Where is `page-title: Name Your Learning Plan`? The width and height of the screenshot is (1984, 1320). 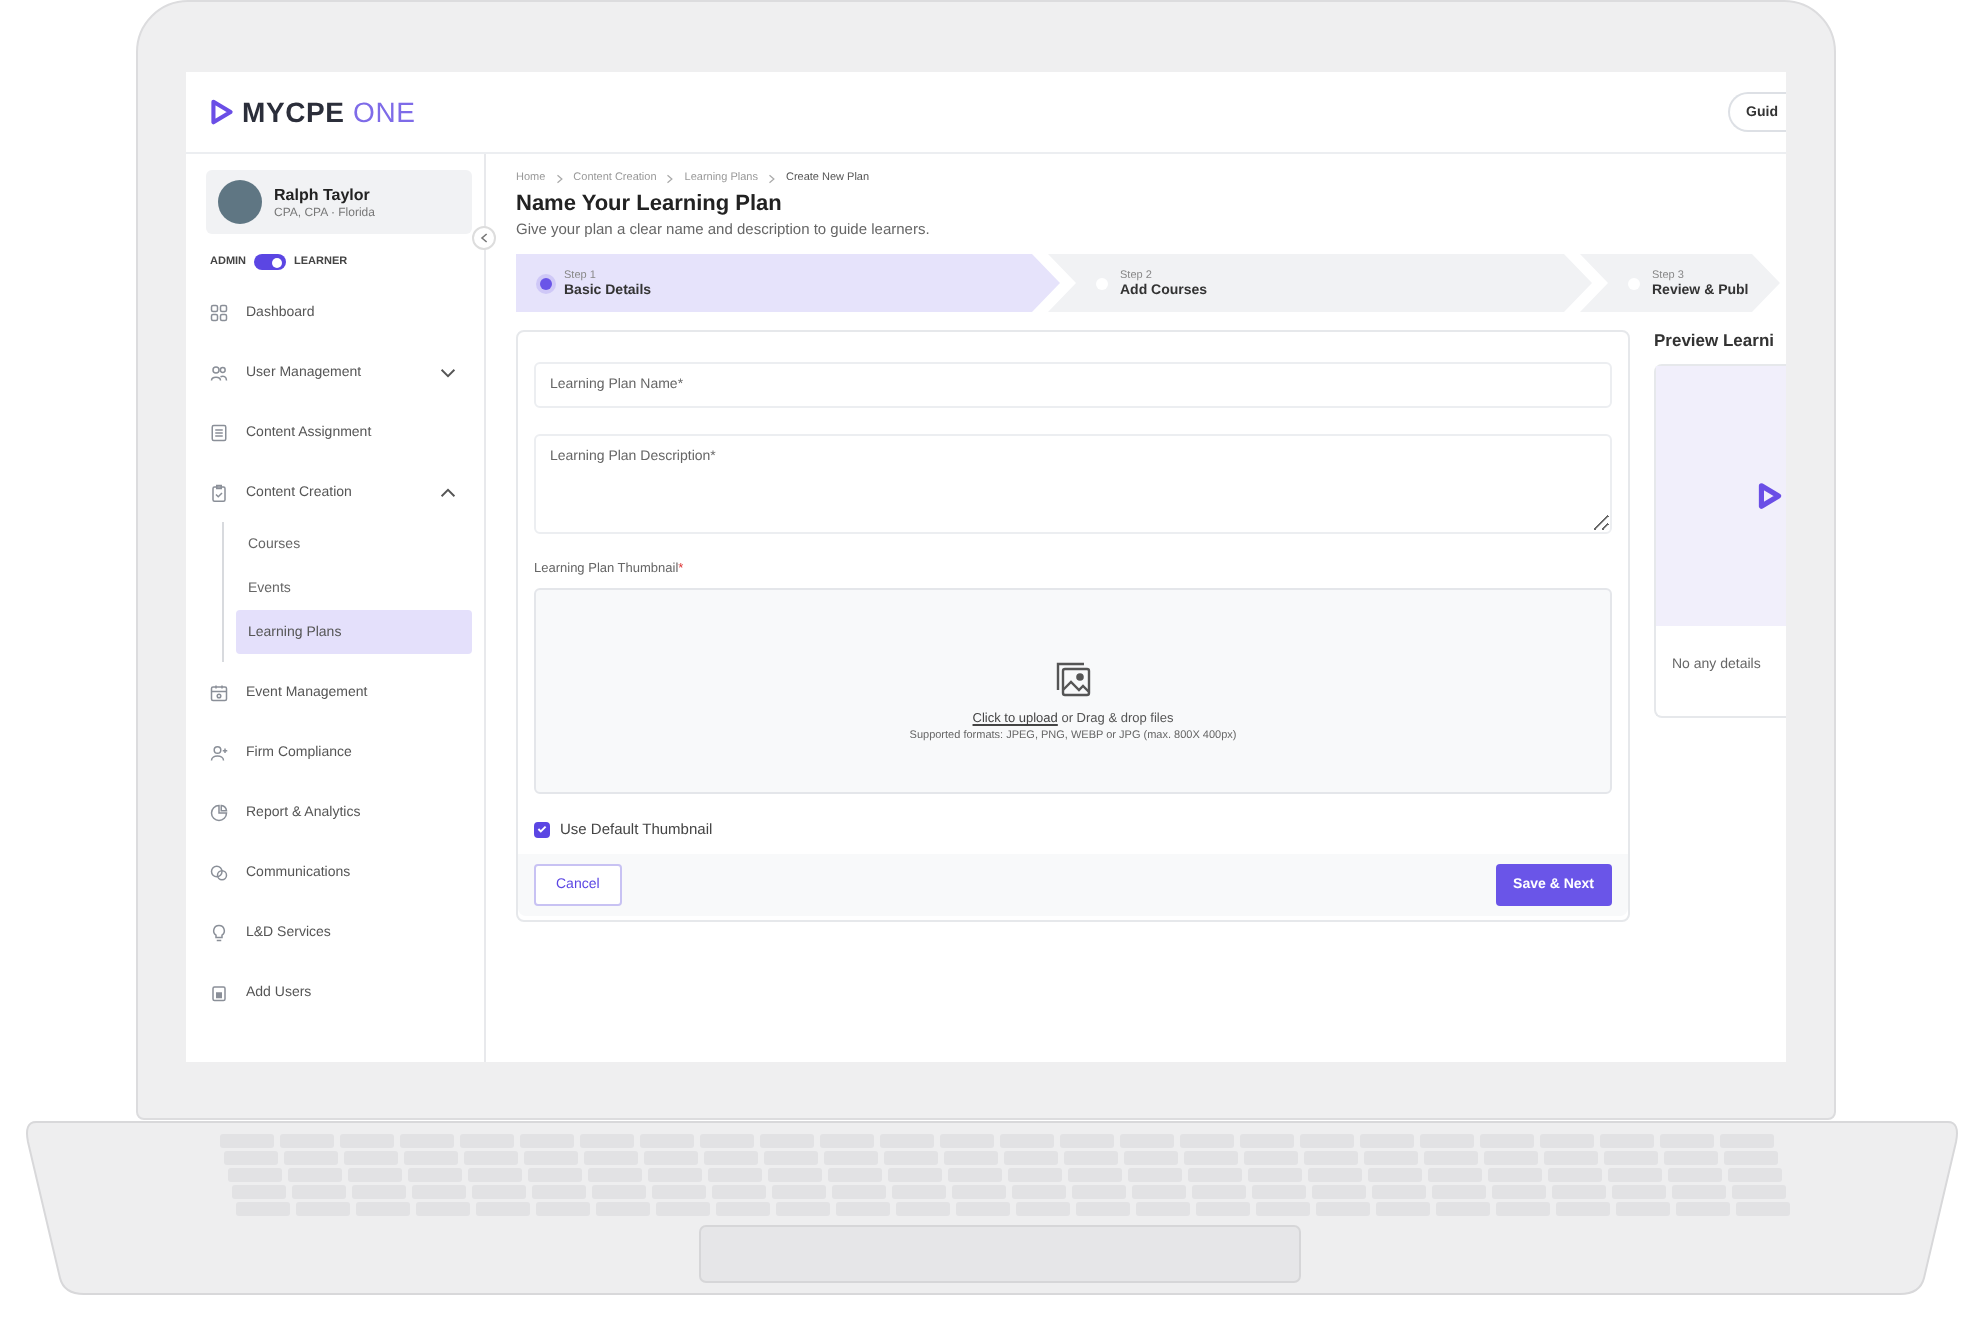 page-title: Name Your Learning Plan is located at coordinates (650, 204).